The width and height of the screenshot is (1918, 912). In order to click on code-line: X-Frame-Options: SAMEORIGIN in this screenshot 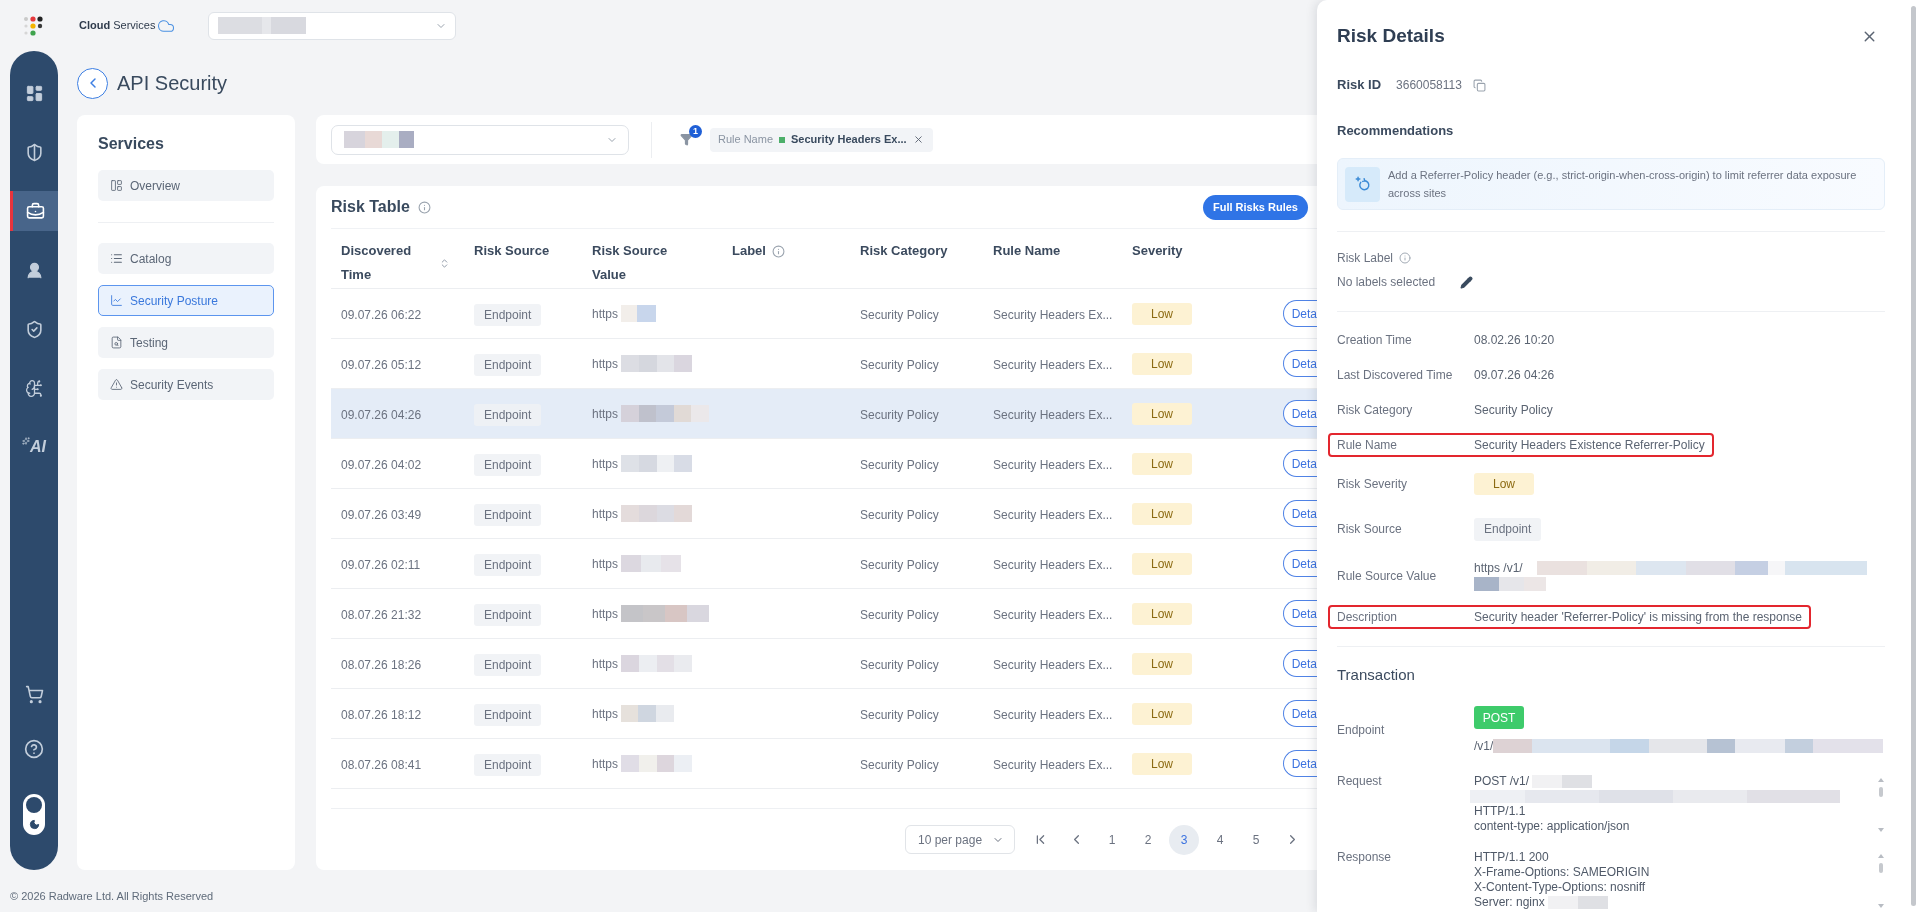, I will do `click(1562, 872)`.